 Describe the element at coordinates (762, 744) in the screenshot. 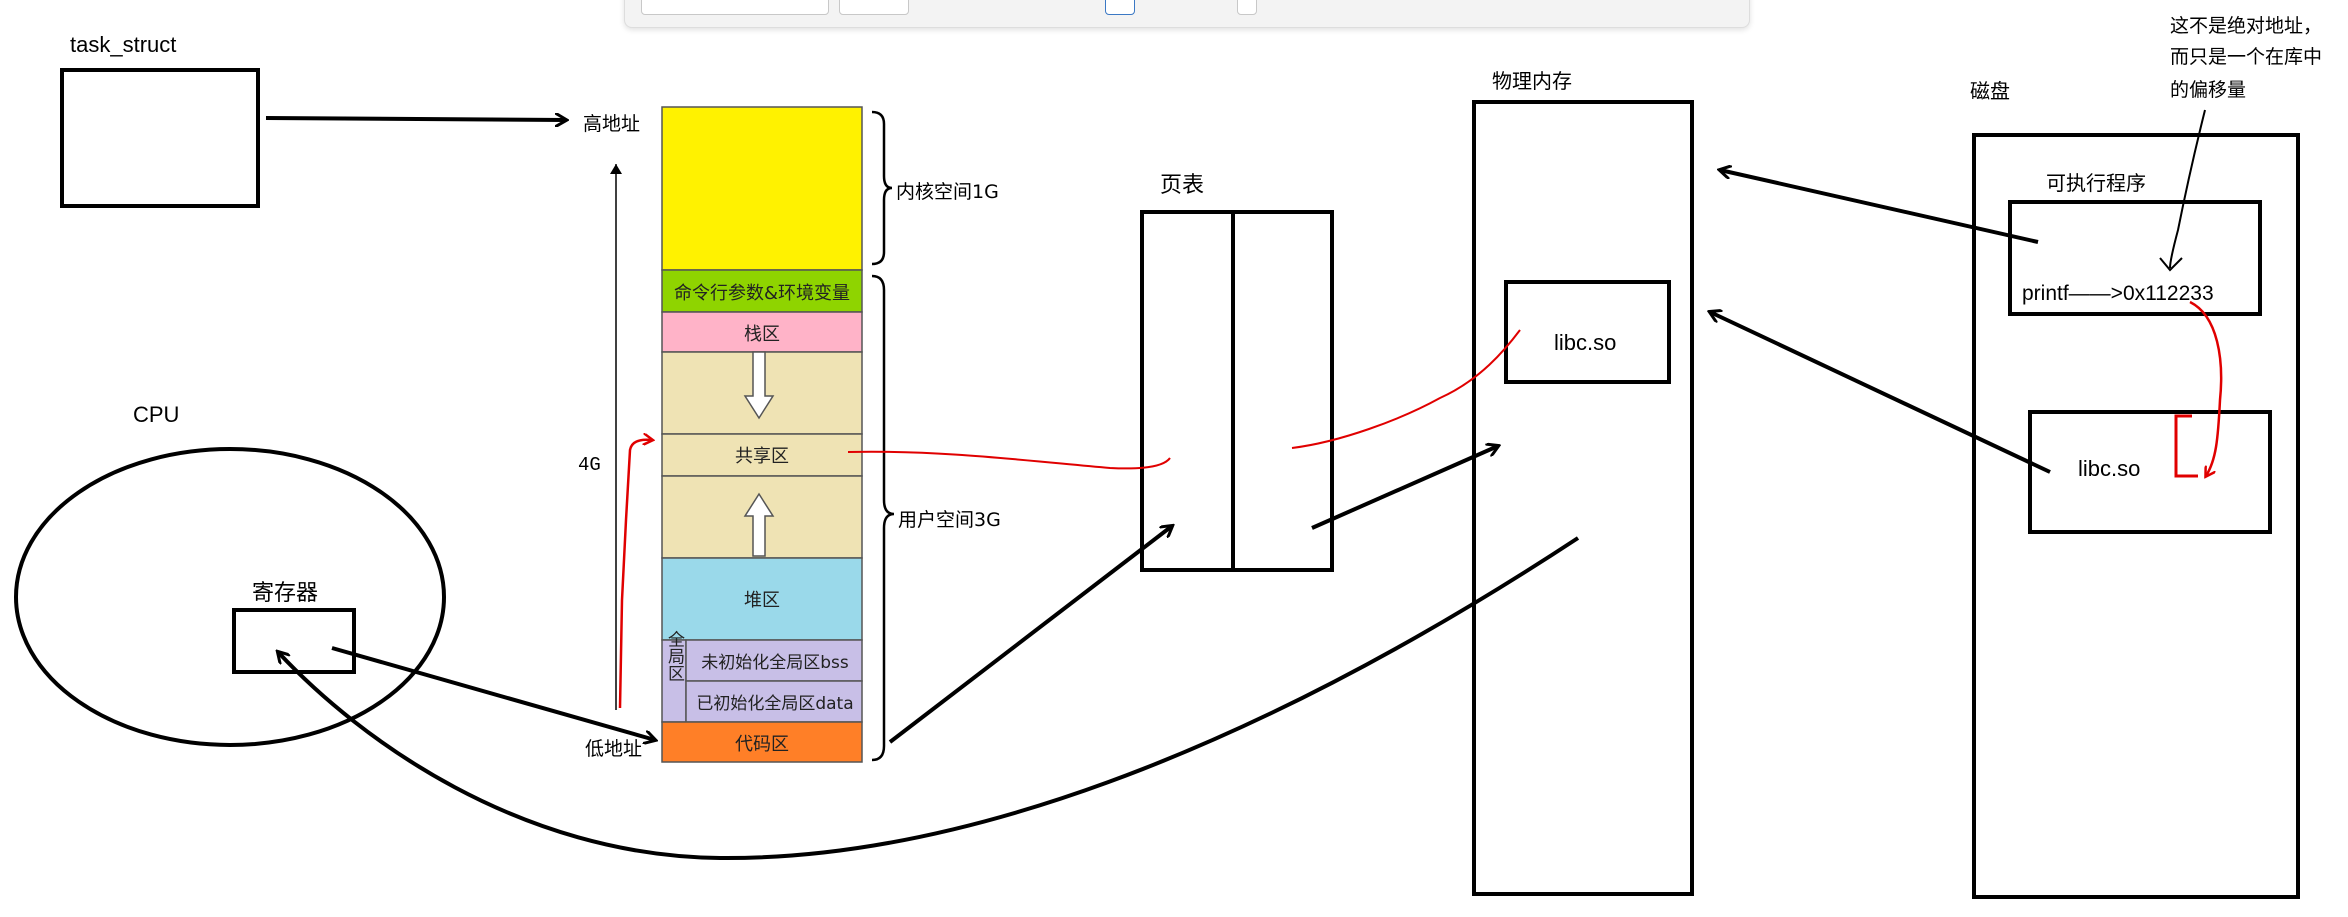

I see `code-label: 代码区` at that location.